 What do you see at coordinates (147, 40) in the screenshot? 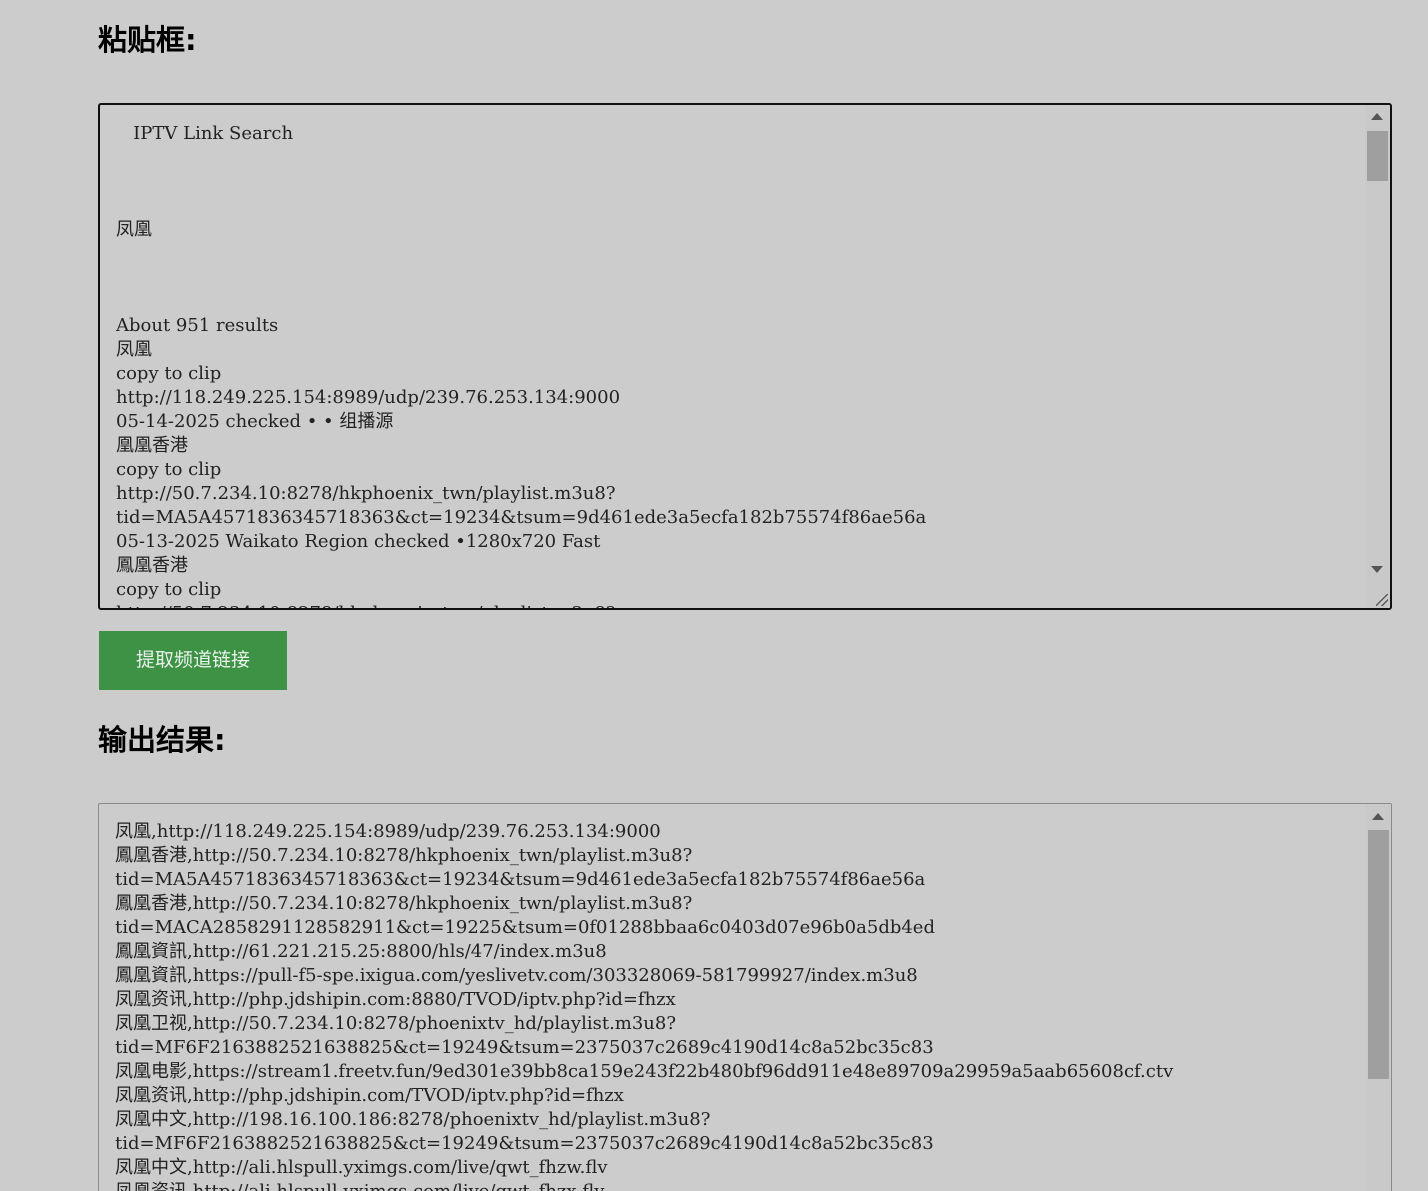
I see `paste-box-heading: 粘贴框:` at bounding box center [147, 40].